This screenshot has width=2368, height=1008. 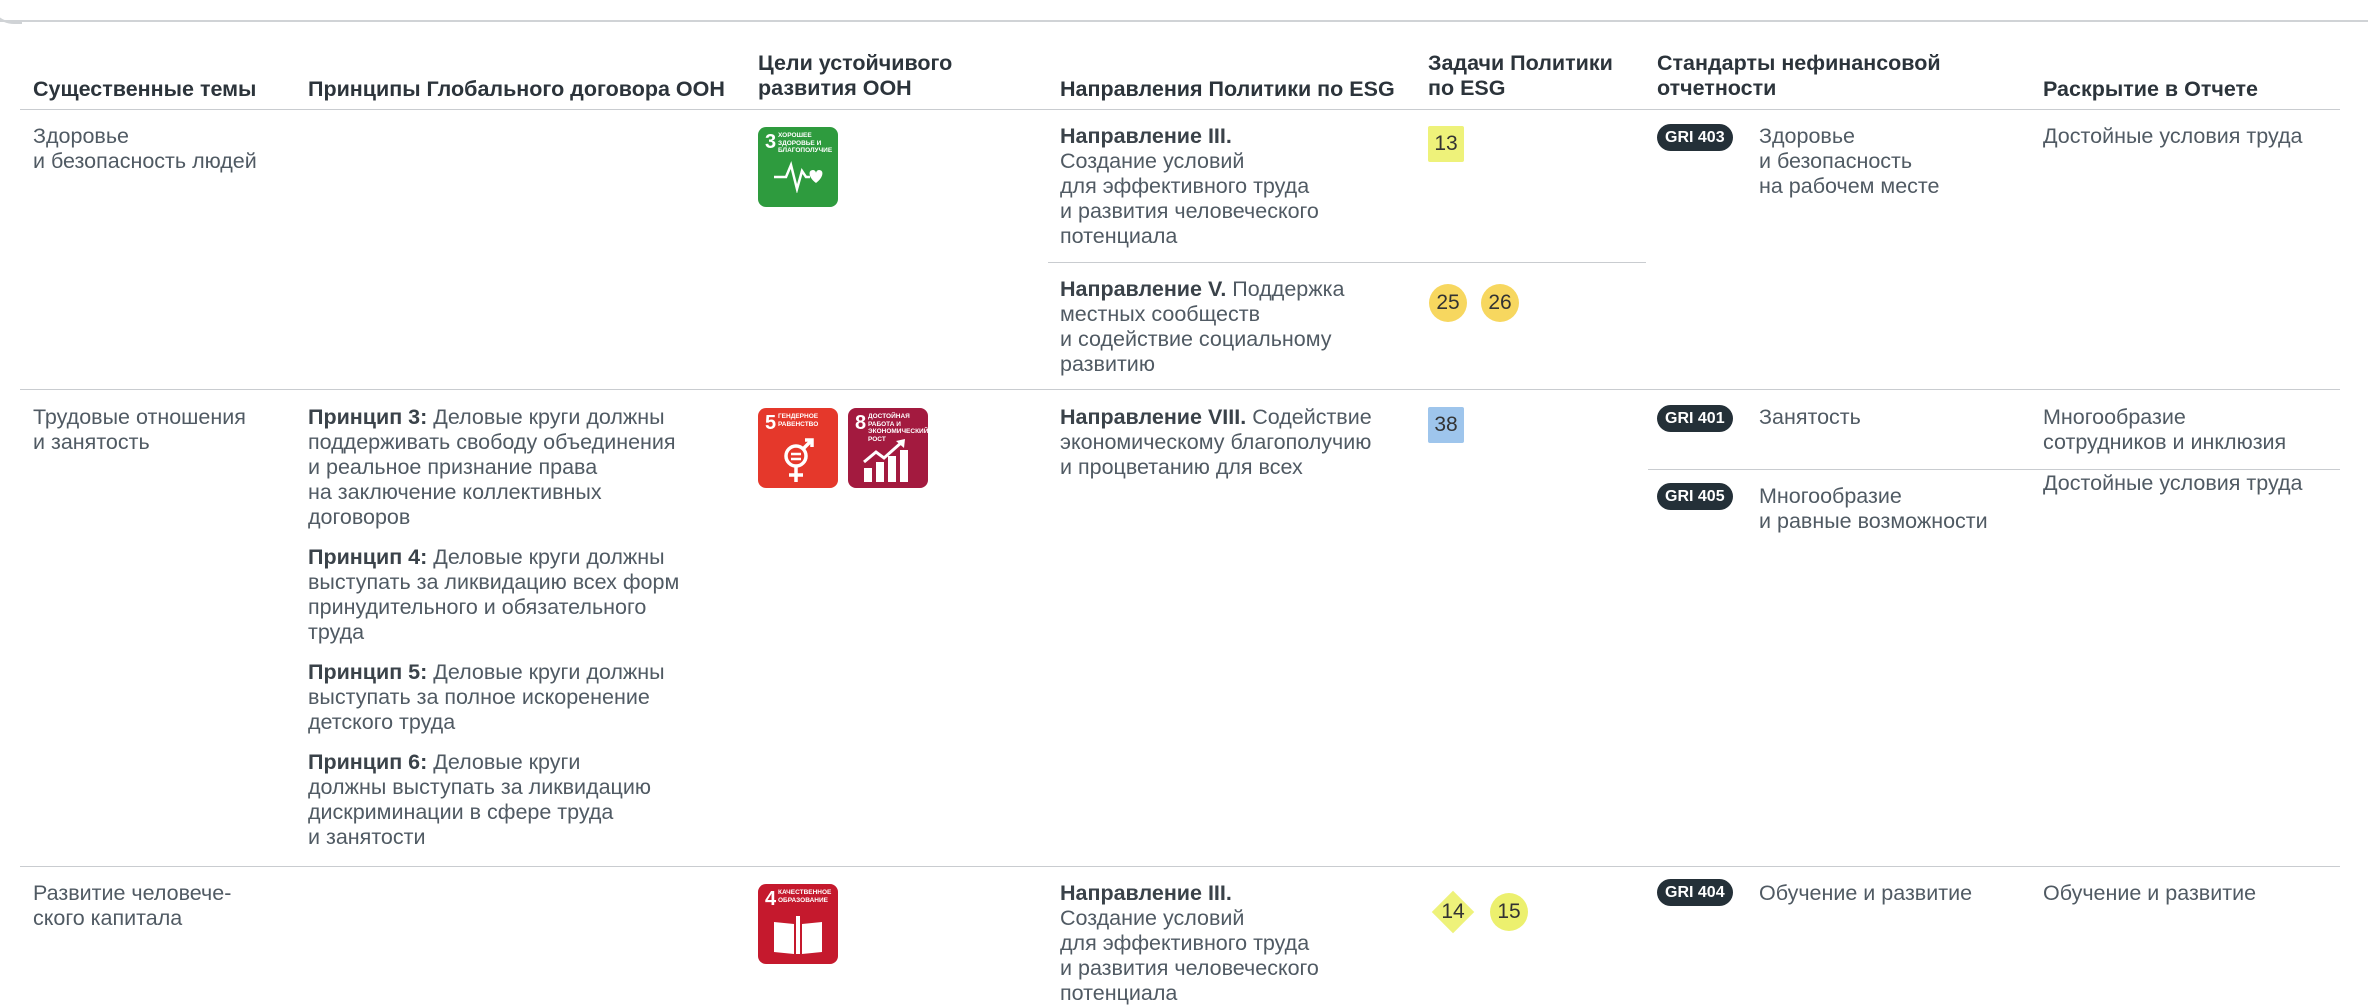 What do you see at coordinates (1873, 508) in the screenshot?
I see `gri-405-text: Многообразие и равные возможности` at bounding box center [1873, 508].